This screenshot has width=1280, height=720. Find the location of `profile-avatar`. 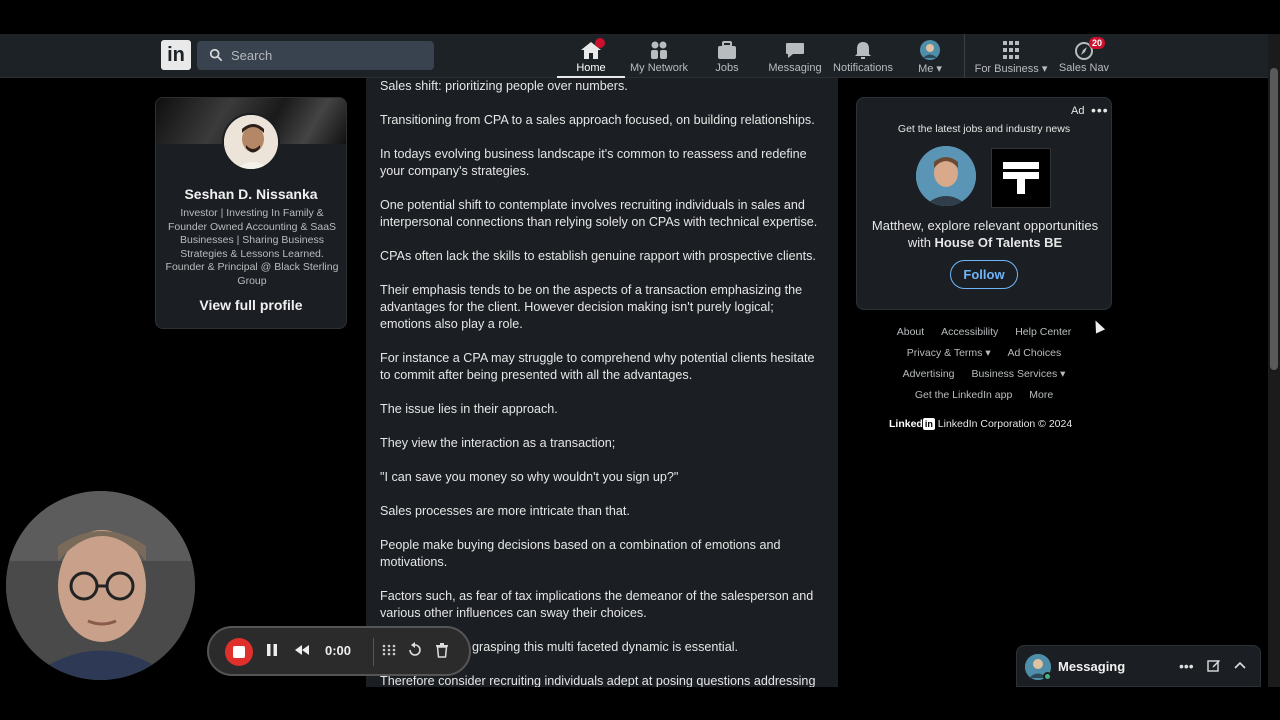

profile-avatar is located at coordinates (251, 142).